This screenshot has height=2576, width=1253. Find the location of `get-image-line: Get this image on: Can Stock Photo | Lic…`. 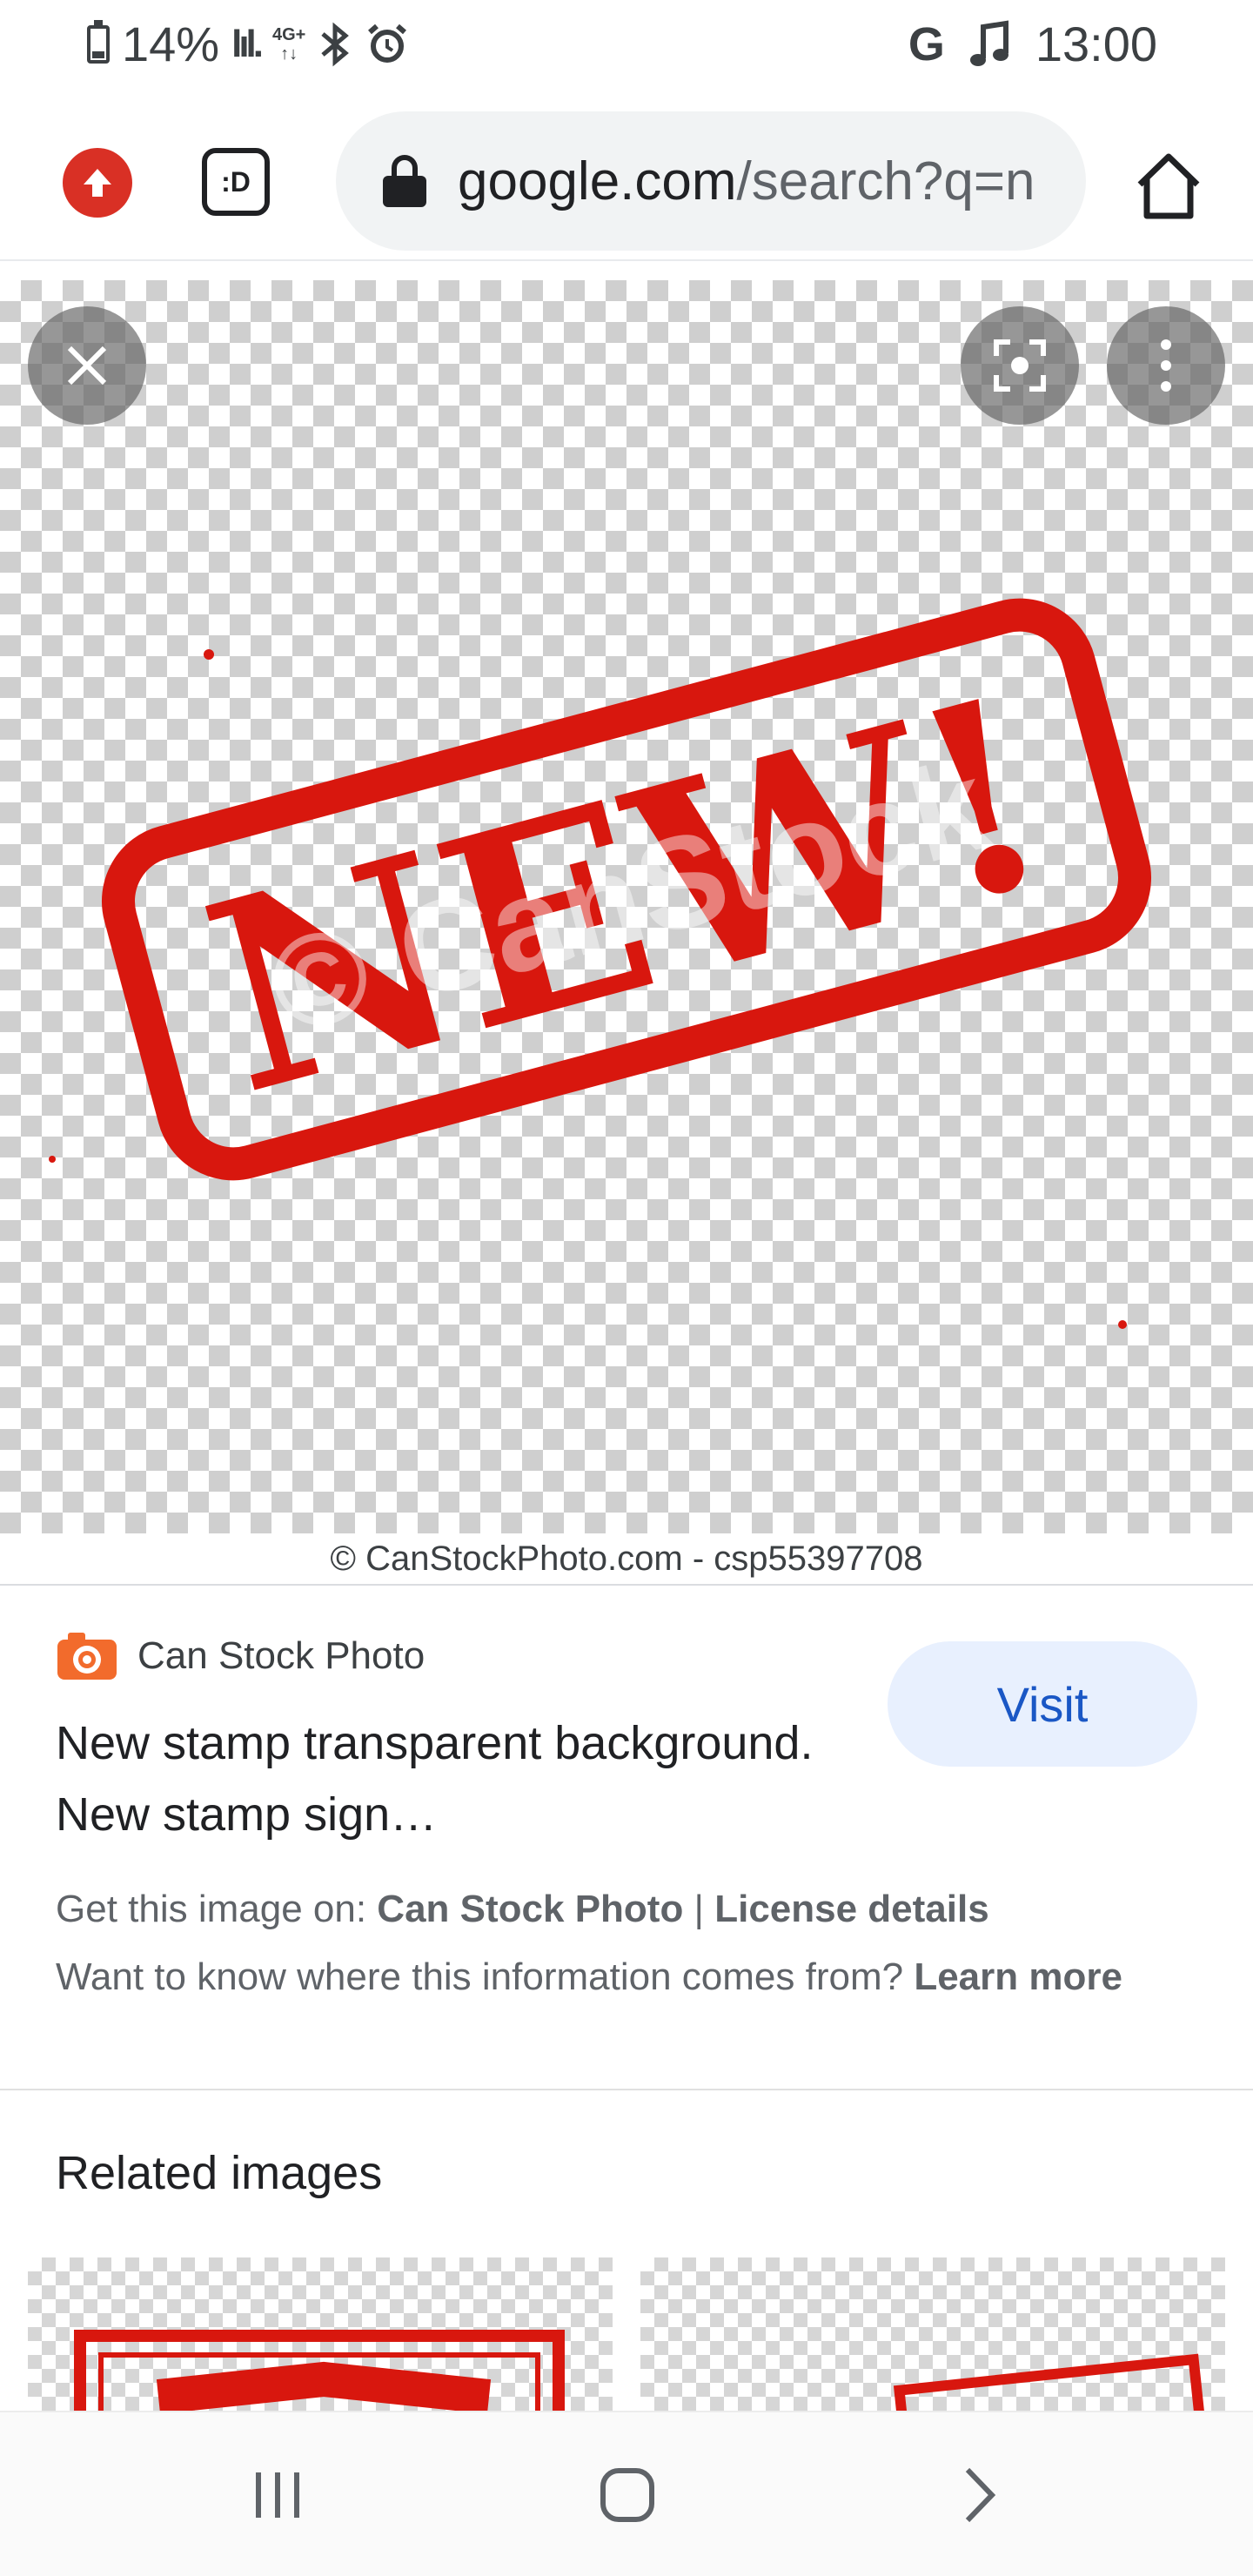

get-image-line: Get this image on: Can Stock Photo | Lic… is located at coordinates (522, 1909).